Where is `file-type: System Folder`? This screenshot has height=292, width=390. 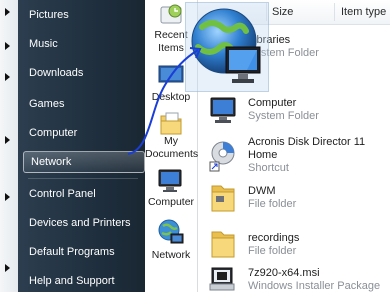 file-type: System Folder is located at coordinates (283, 116).